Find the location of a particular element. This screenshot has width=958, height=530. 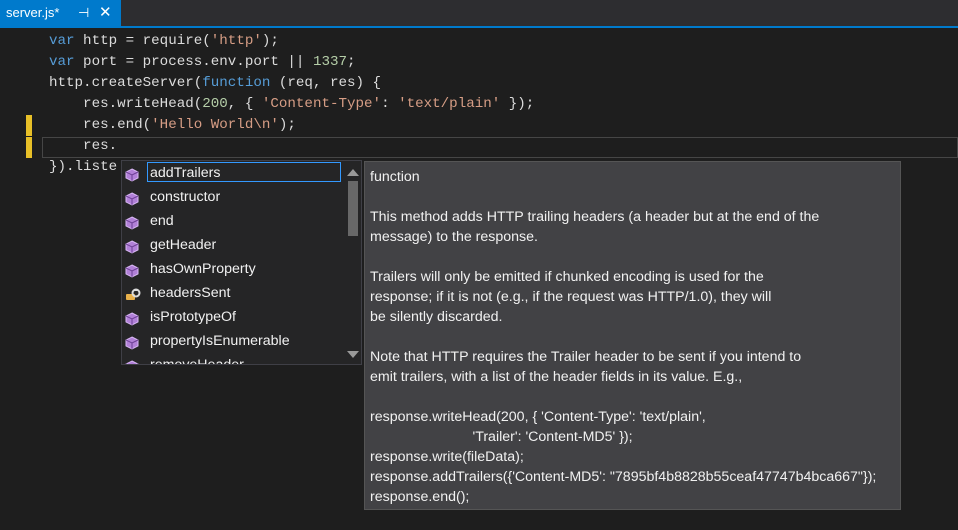

tooltip-line: response.write(fileData); is located at coordinates (447, 457).